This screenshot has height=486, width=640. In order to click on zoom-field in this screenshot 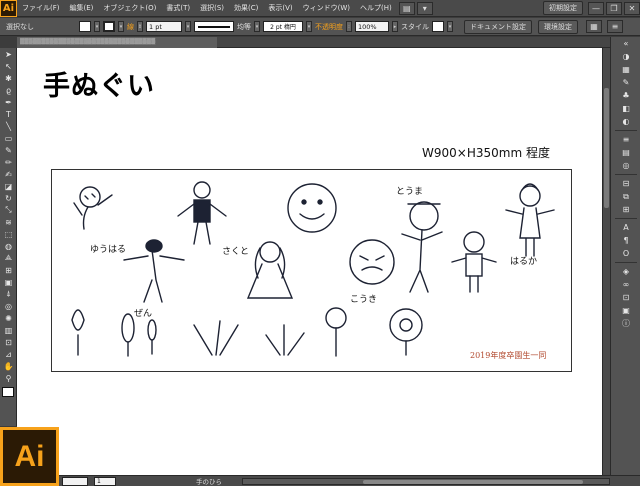, I will do `click(75, 481)`.